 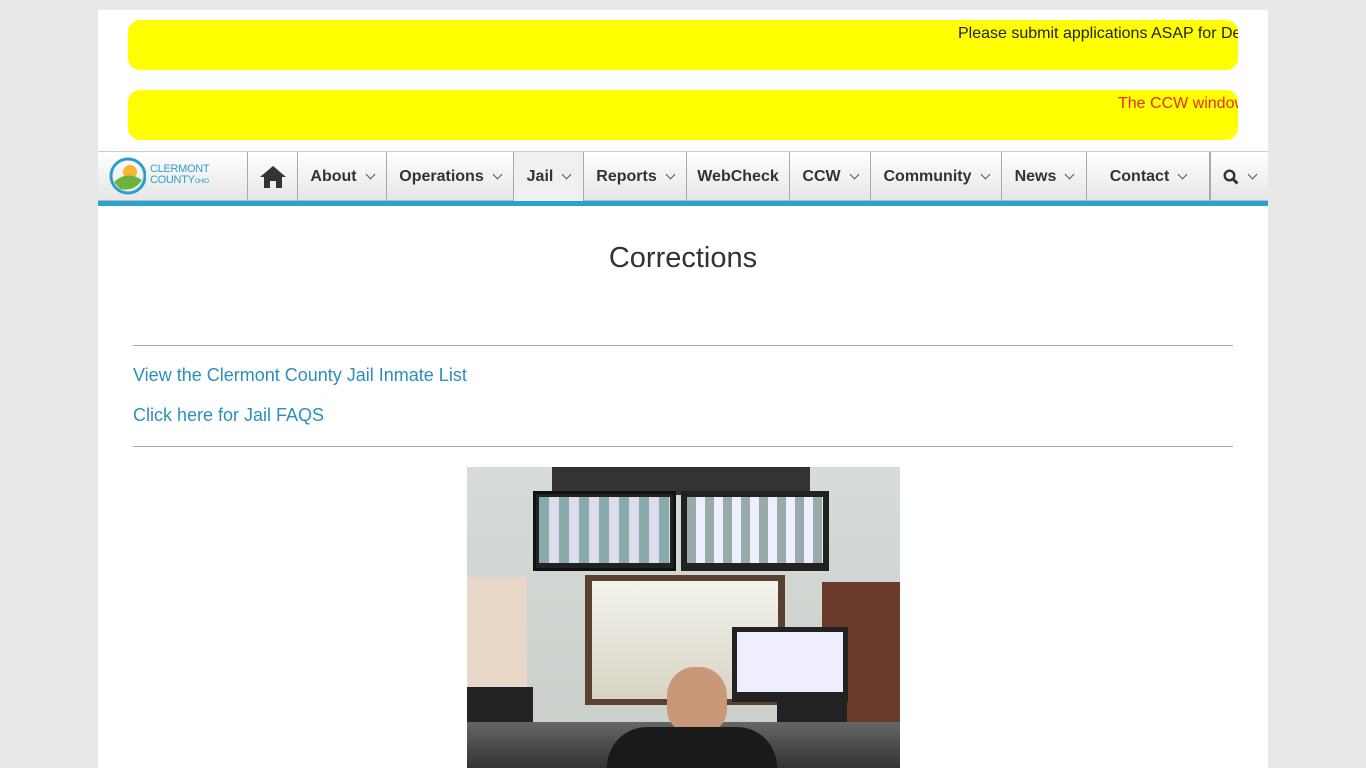 What do you see at coordinates (228, 415) in the screenshot?
I see `jail-faqs-link: Click here for Jail FAQS` at bounding box center [228, 415].